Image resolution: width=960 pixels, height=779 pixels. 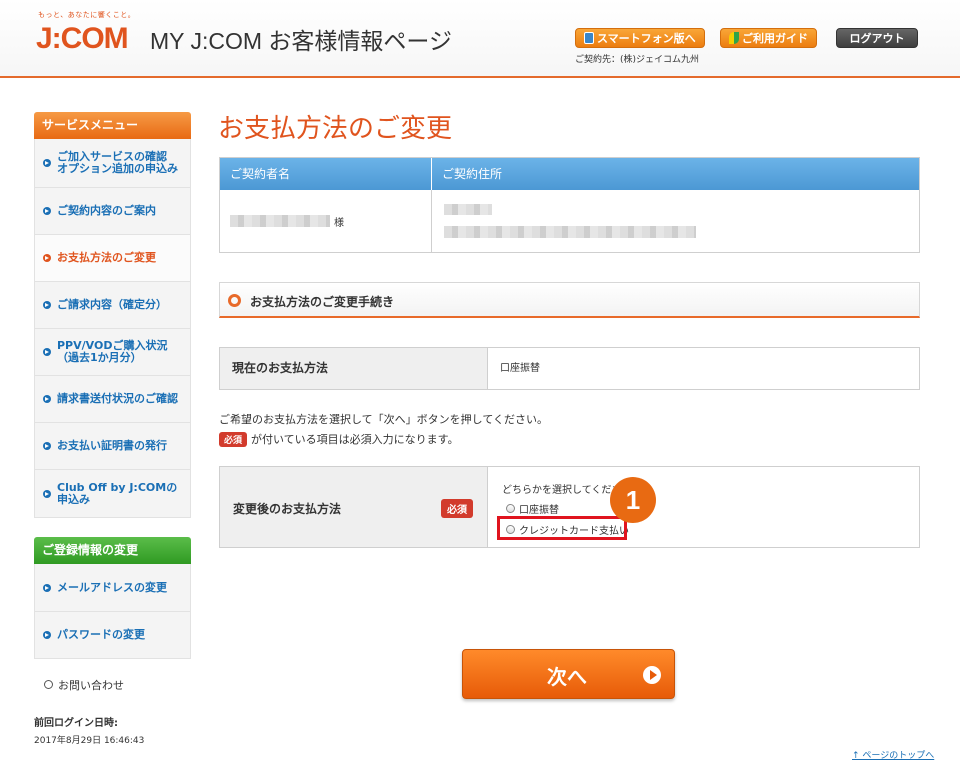 What do you see at coordinates (637, 60) in the screenshot?
I see `contract-provider-note: ご契約先：(株)ジェイコム九州` at bounding box center [637, 60].